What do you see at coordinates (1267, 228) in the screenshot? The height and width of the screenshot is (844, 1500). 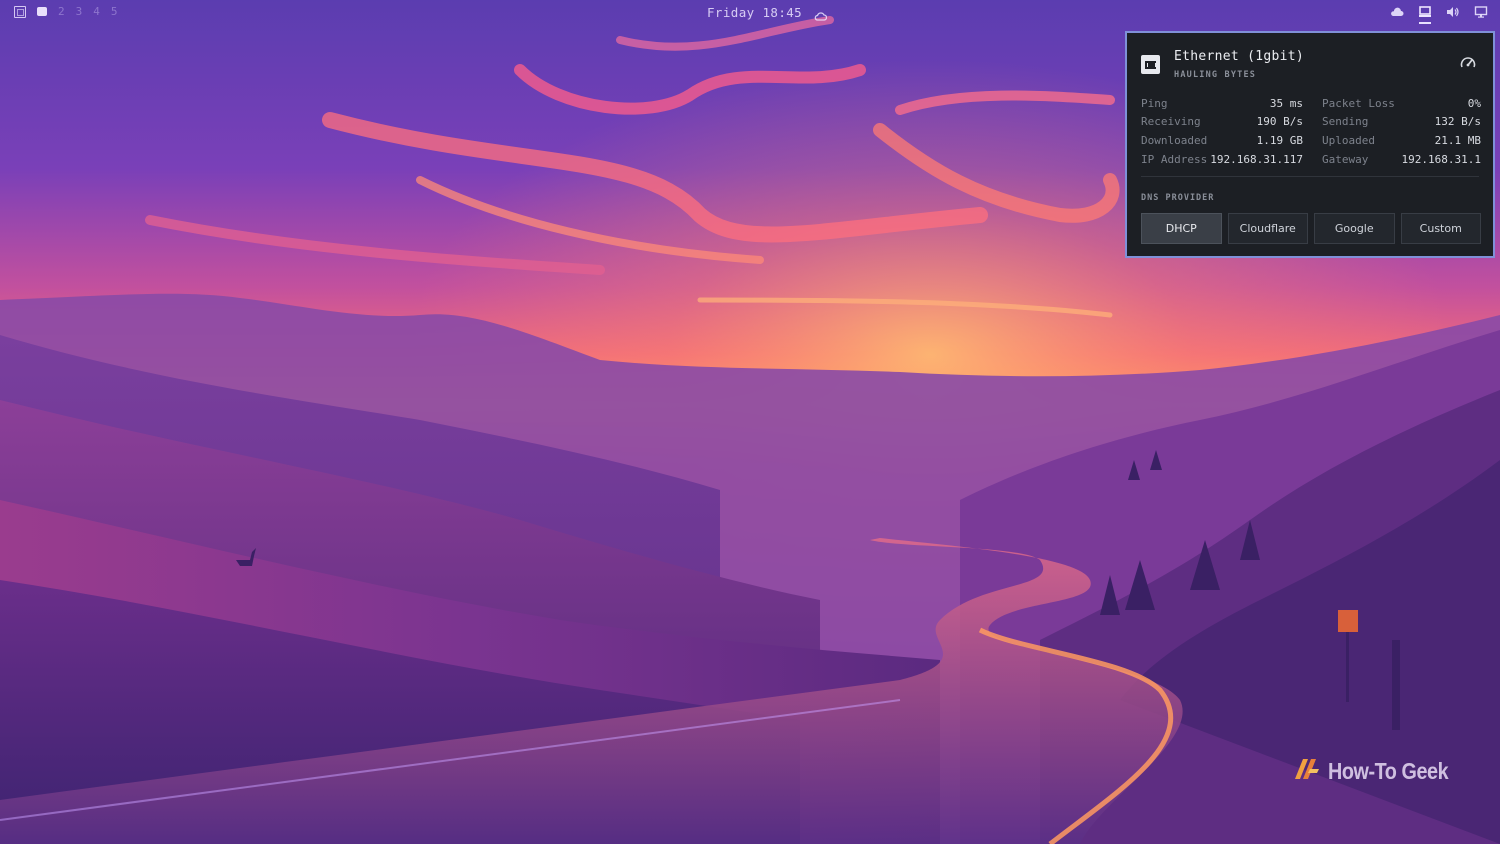 I see `dns-option-cloudflare: Cloudflare` at bounding box center [1267, 228].